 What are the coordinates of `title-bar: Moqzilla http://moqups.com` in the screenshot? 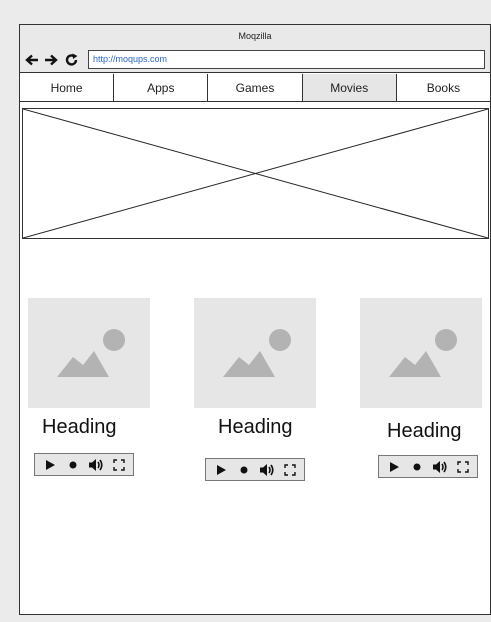 It's located at (255, 49).